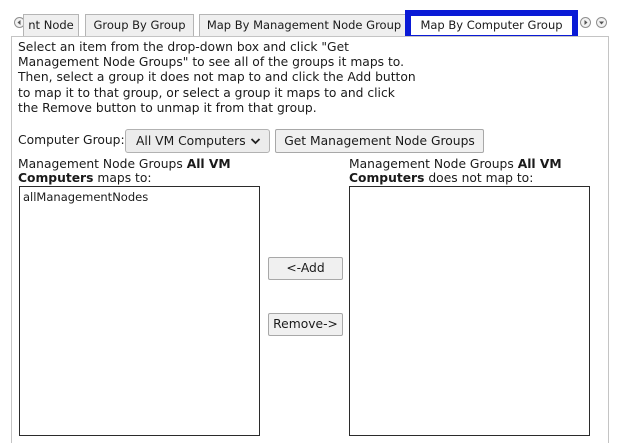  I want to click on tab-label: Group By Group, so click(139, 25).